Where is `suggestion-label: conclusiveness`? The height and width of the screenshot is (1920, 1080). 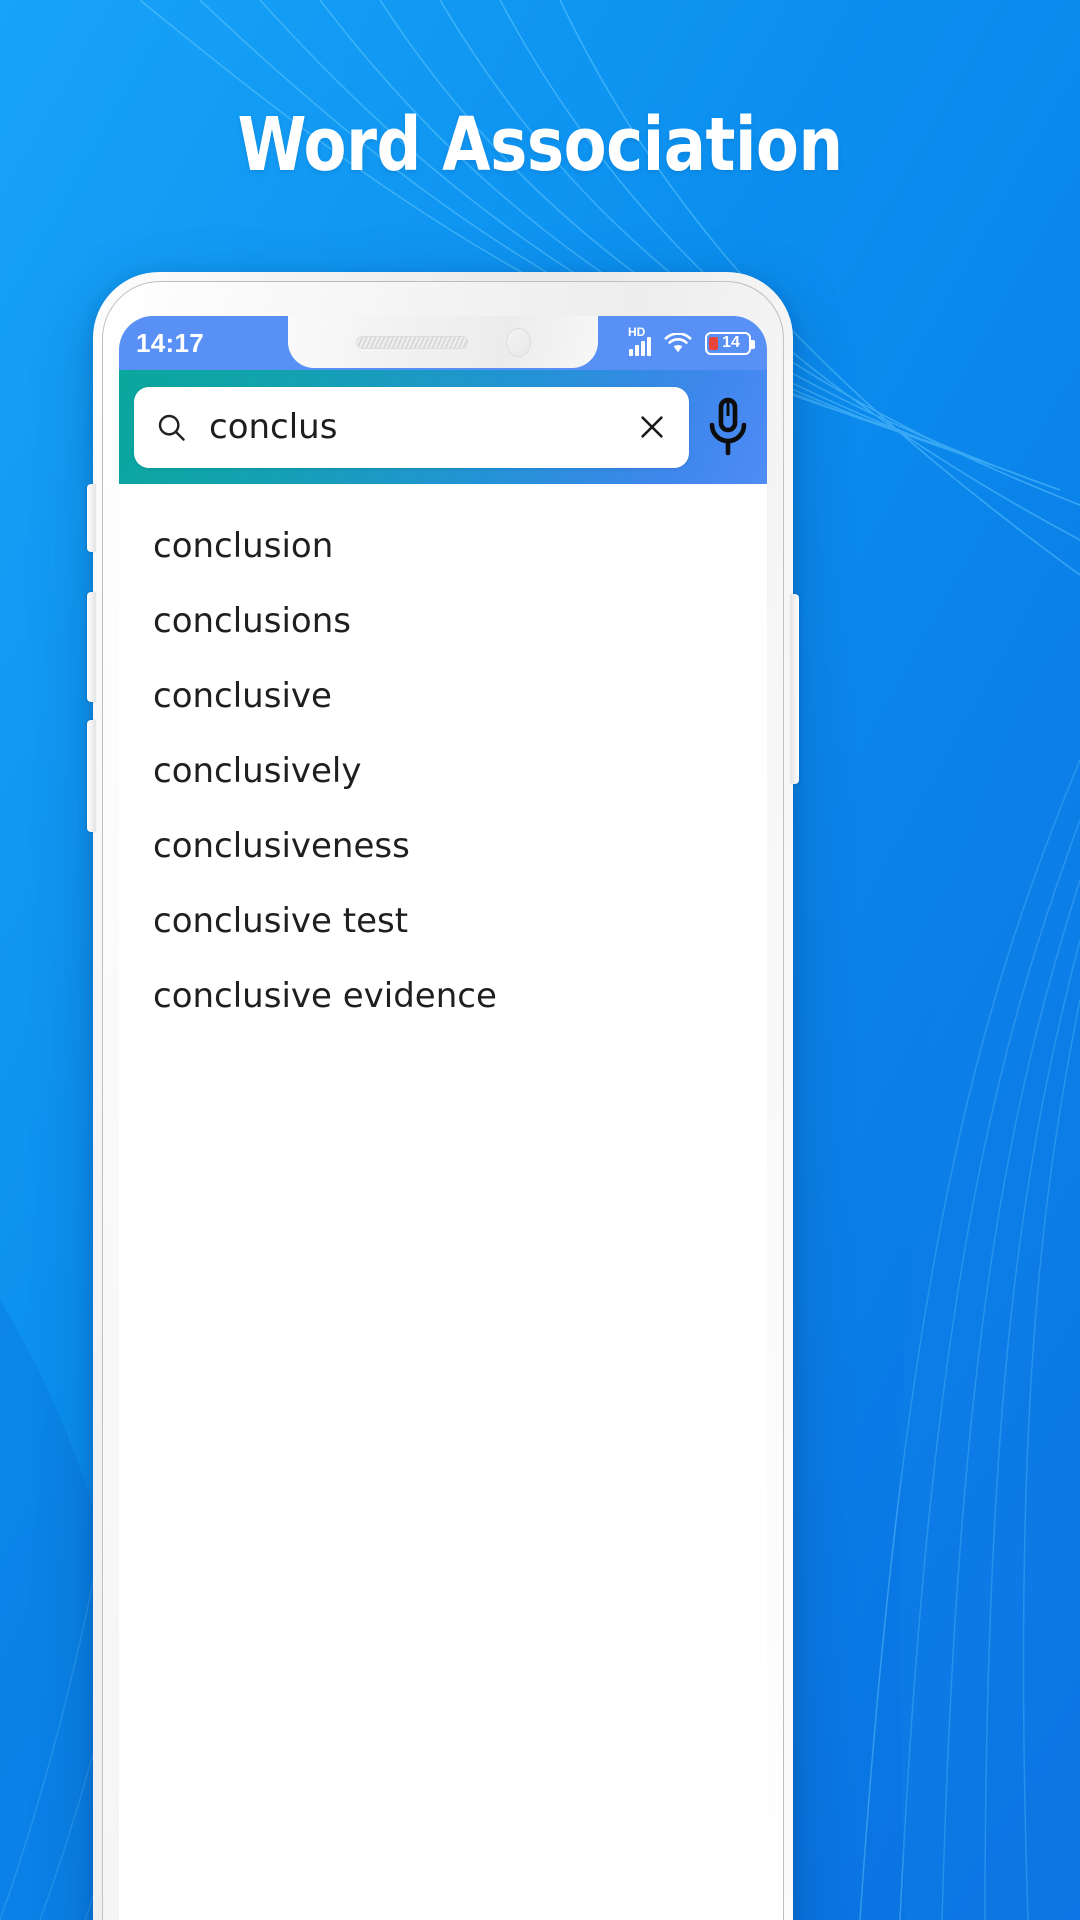
suggestion-label: conclusiveness is located at coordinates (281, 845).